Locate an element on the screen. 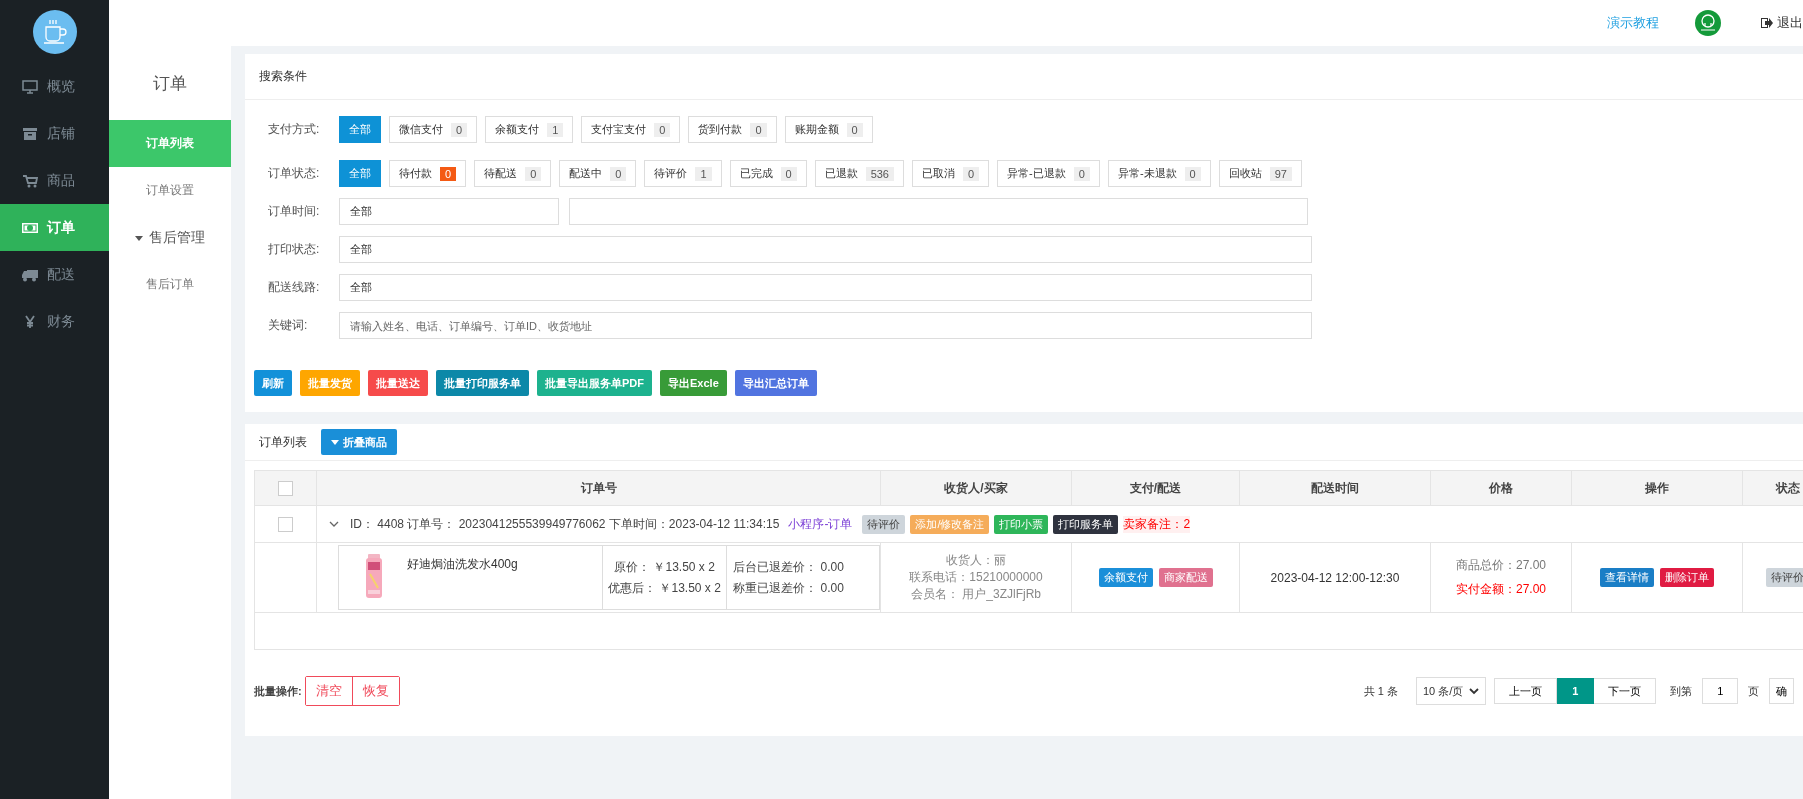 Image resolution: width=1803 pixels, height=799 pixels. column-header: 操作 is located at coordinates (1657, 487).